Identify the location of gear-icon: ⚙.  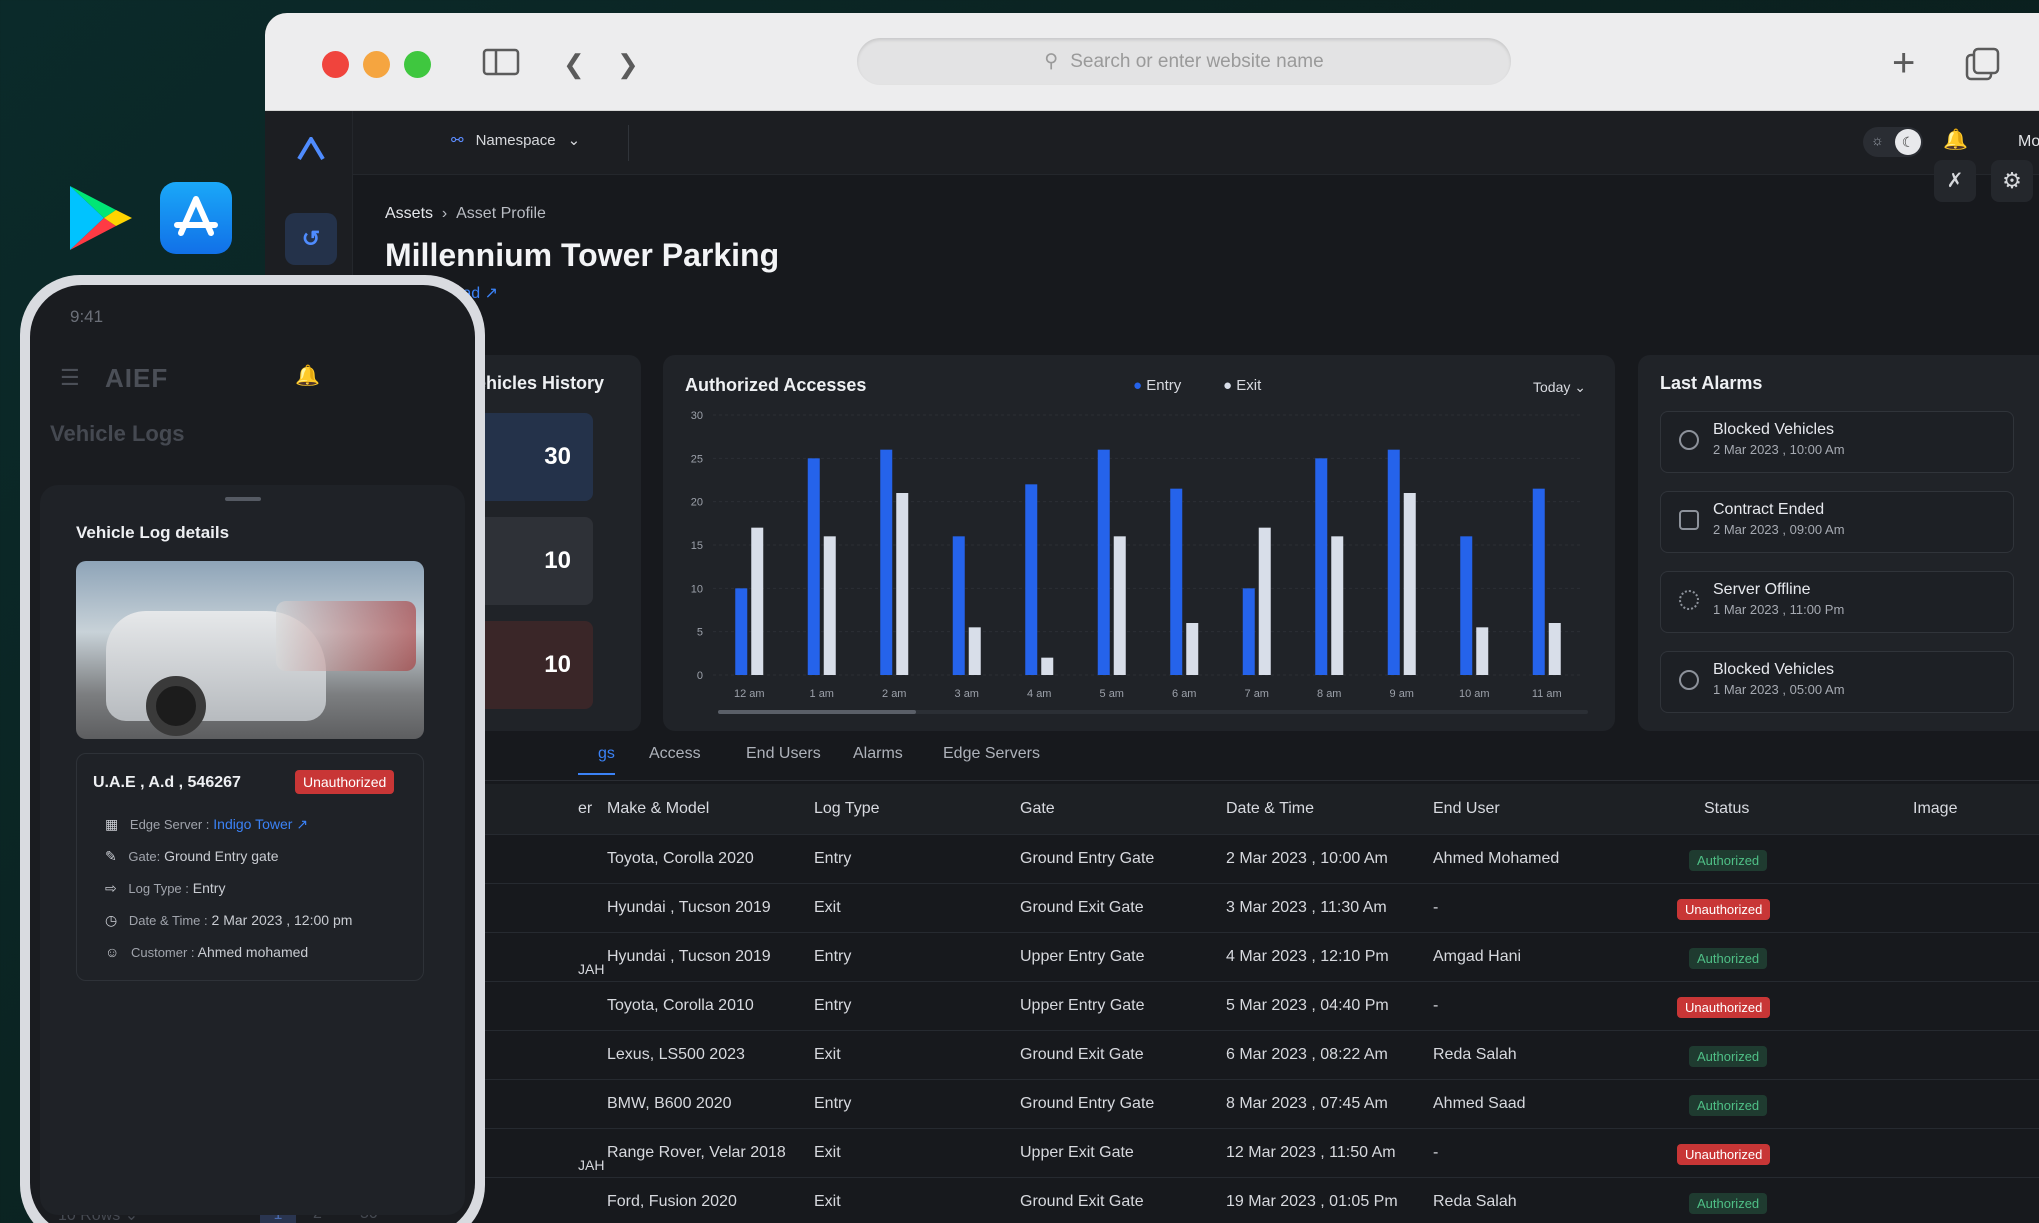
(2012, 181).